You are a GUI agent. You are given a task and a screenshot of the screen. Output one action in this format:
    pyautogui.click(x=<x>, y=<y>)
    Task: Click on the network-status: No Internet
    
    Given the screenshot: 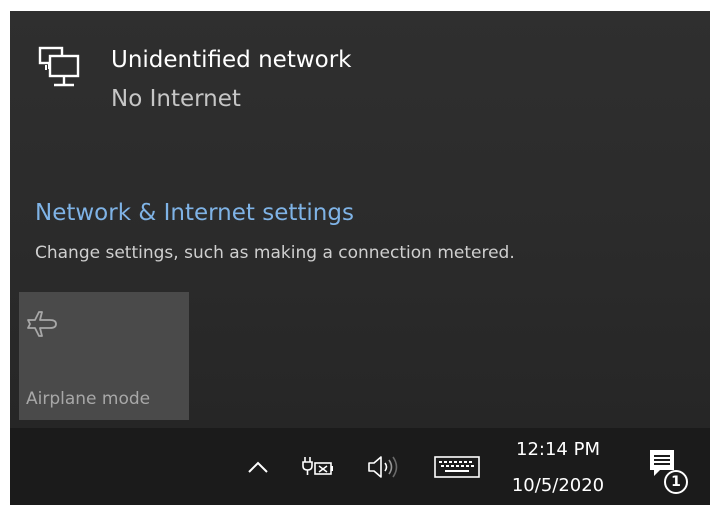 What is the action you would take?
    pyautogui.click(x=176, y=99)
    